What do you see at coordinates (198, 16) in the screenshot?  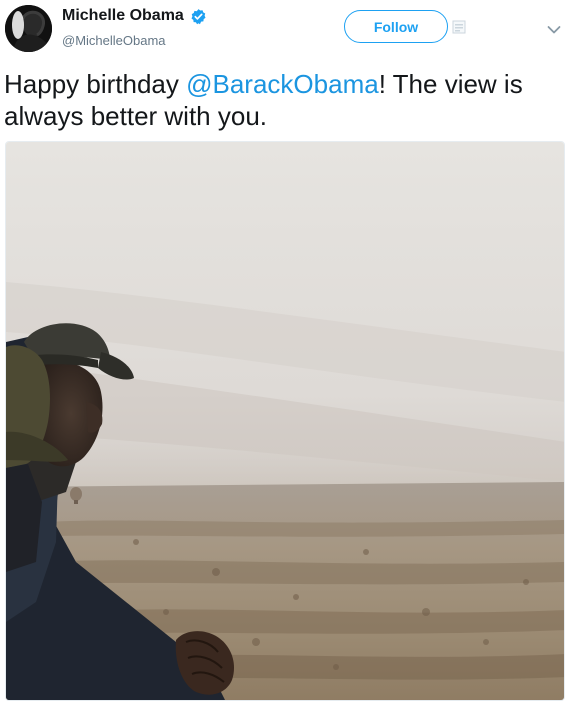 I see `verified-badge-icon` at bounding box center [198, 16].